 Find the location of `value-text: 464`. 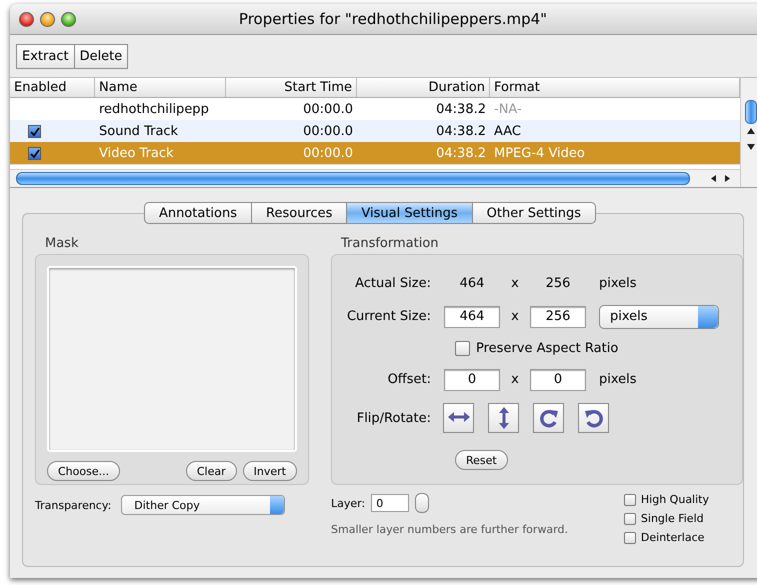

value-text: 464 is located at coordinates (472, 283).